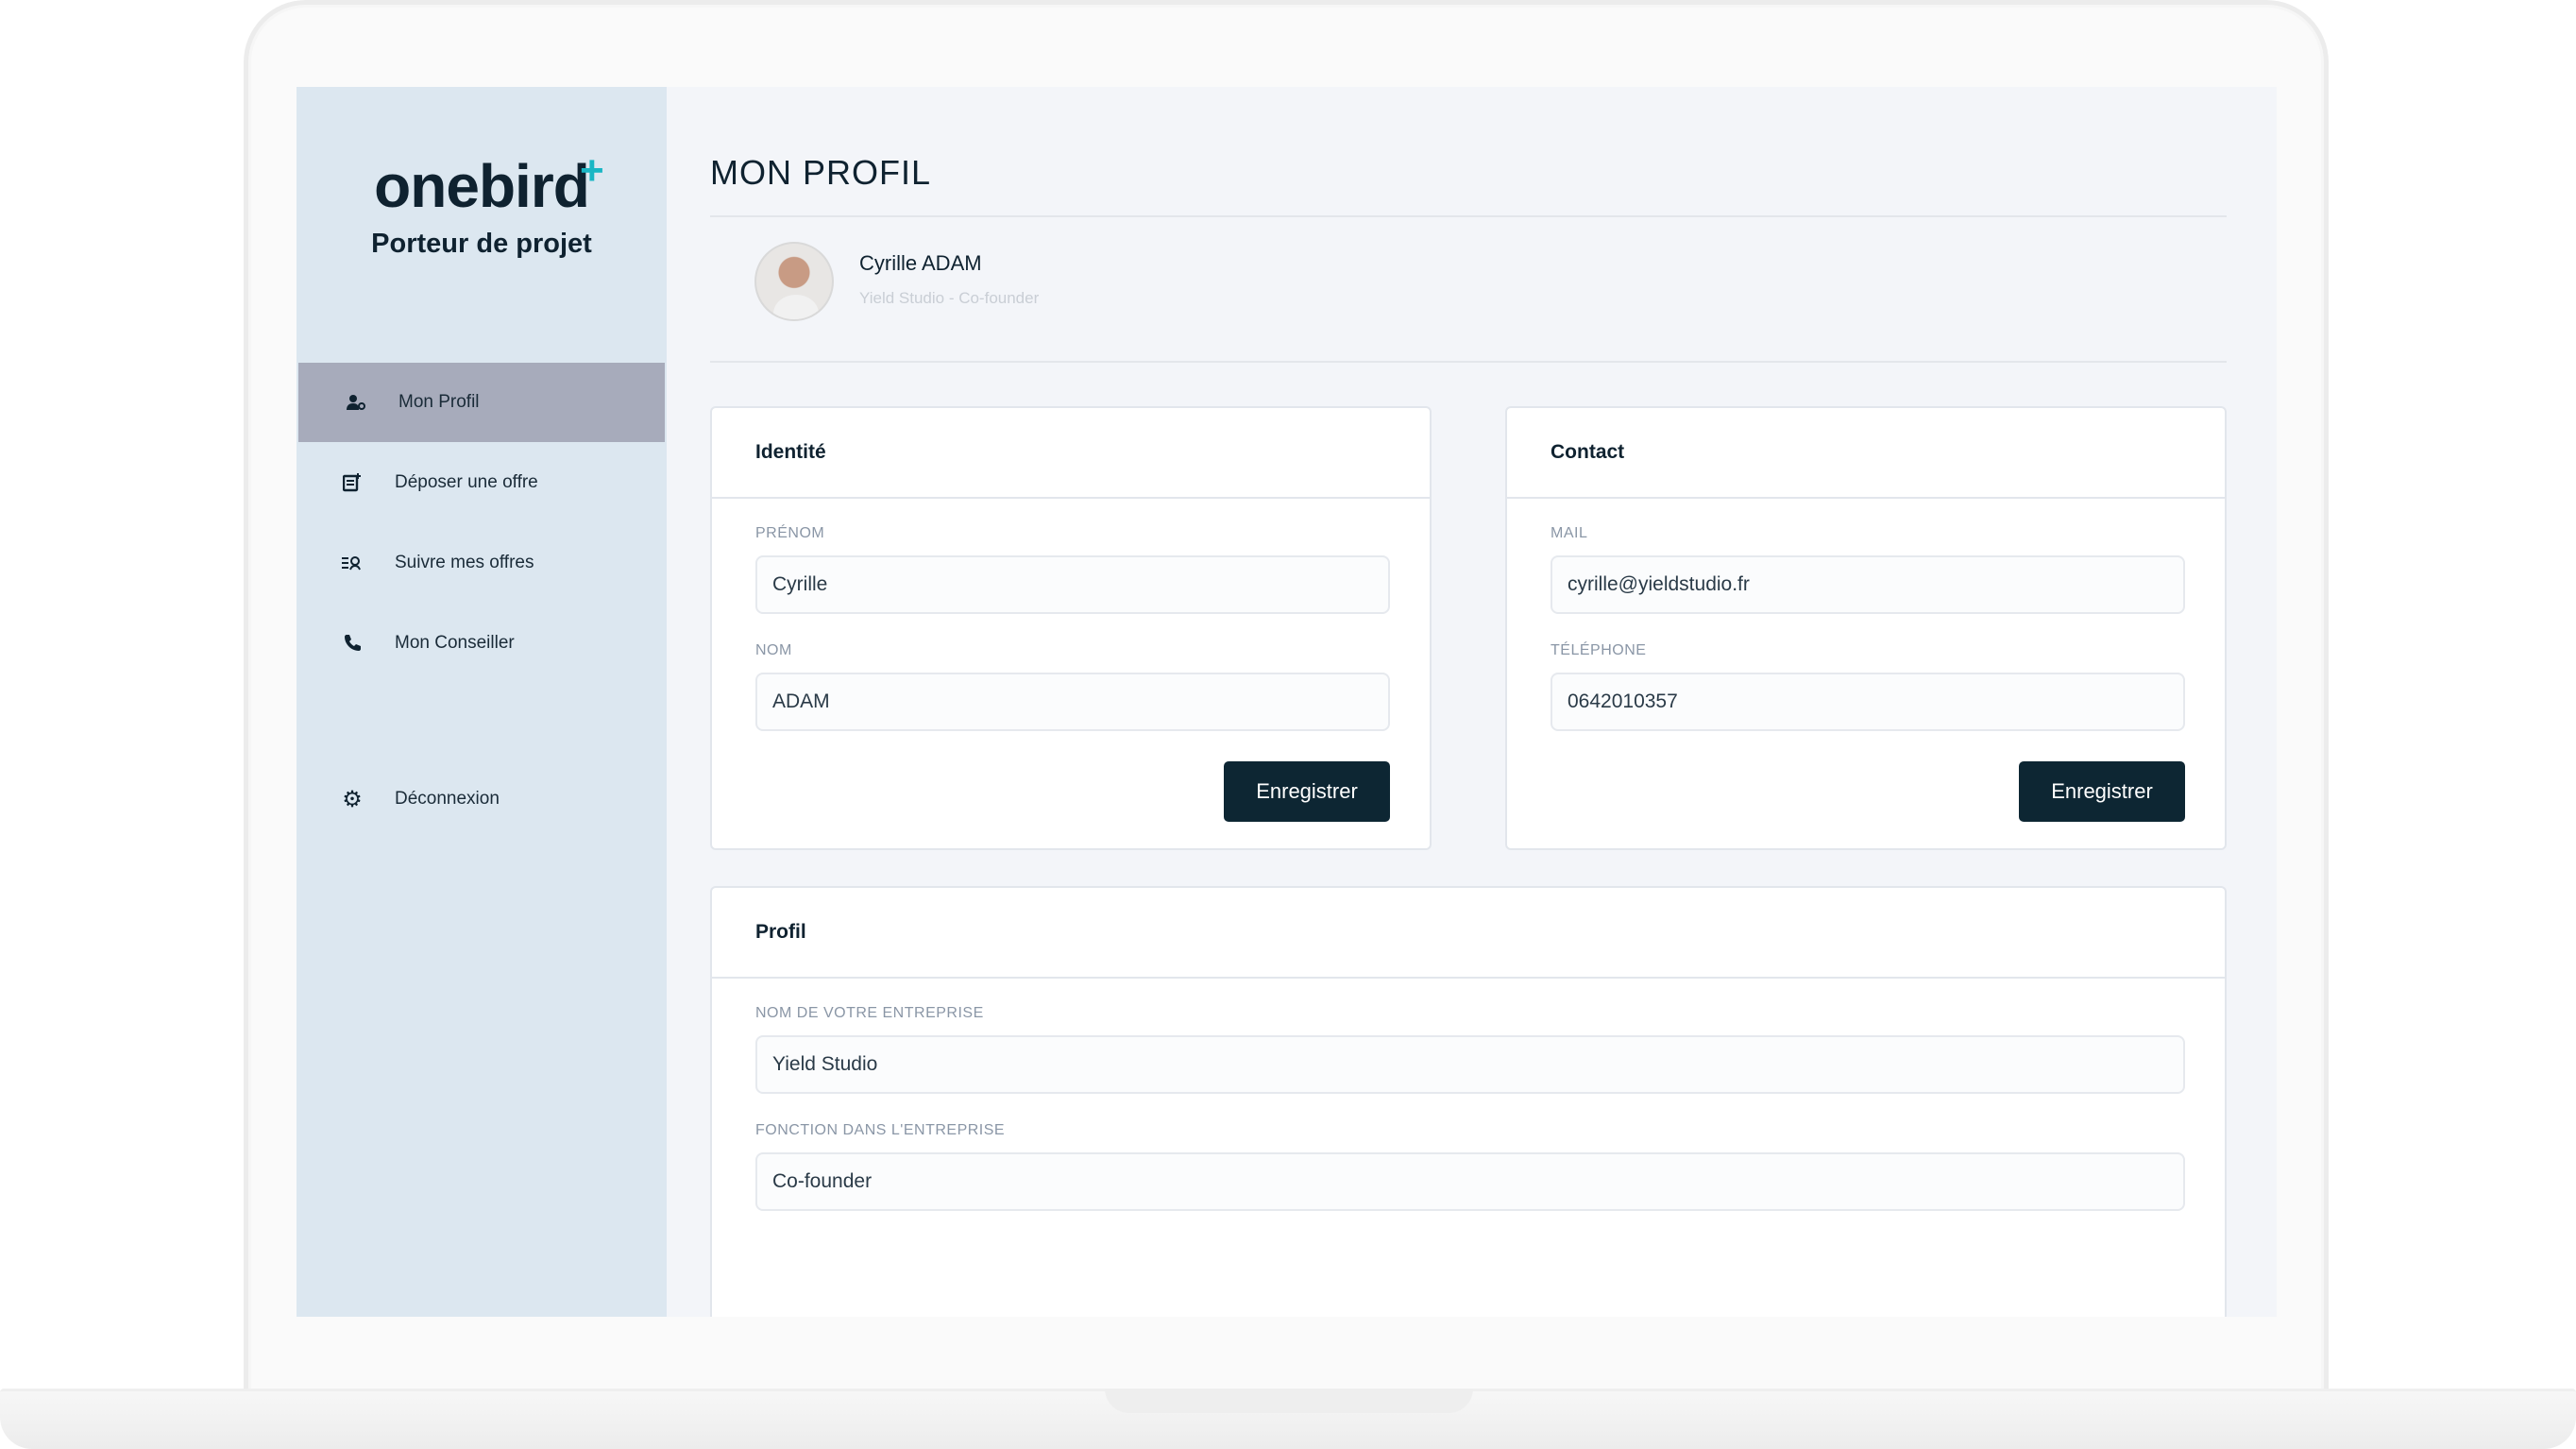  What do you see at coordinates (1470, 1181) in the screenshot?
I see `role-field` at bounding box center [1470, 1181].